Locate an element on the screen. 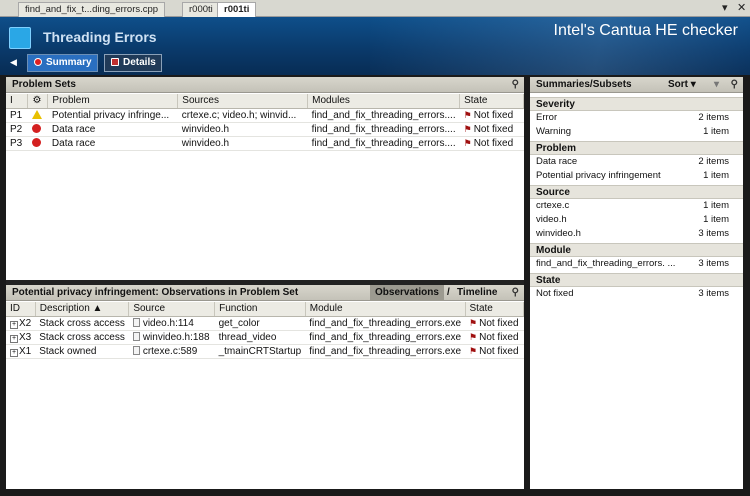 This screenshot has height=496, width=750. col-description: Description ▲ is located at coordinates (82, 309).